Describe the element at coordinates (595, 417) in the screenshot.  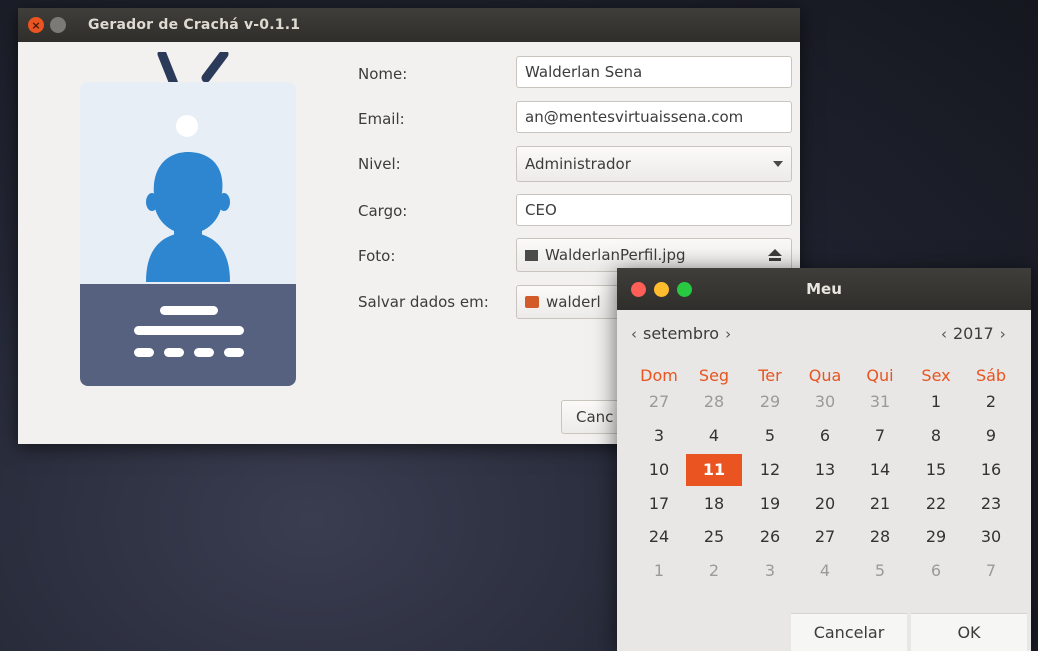
I see `cancel-button-label: Canc` at that location.